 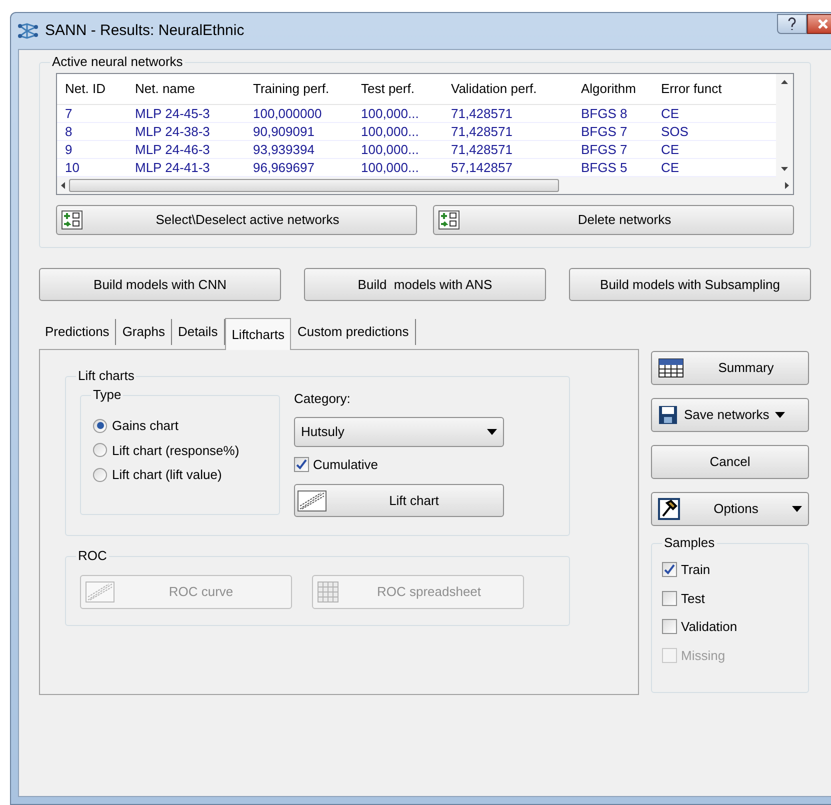 What do you see at coordinates (353, 332) in the screenshot?
I see `tab: Custom predictions` at bounding box center [353, 332].